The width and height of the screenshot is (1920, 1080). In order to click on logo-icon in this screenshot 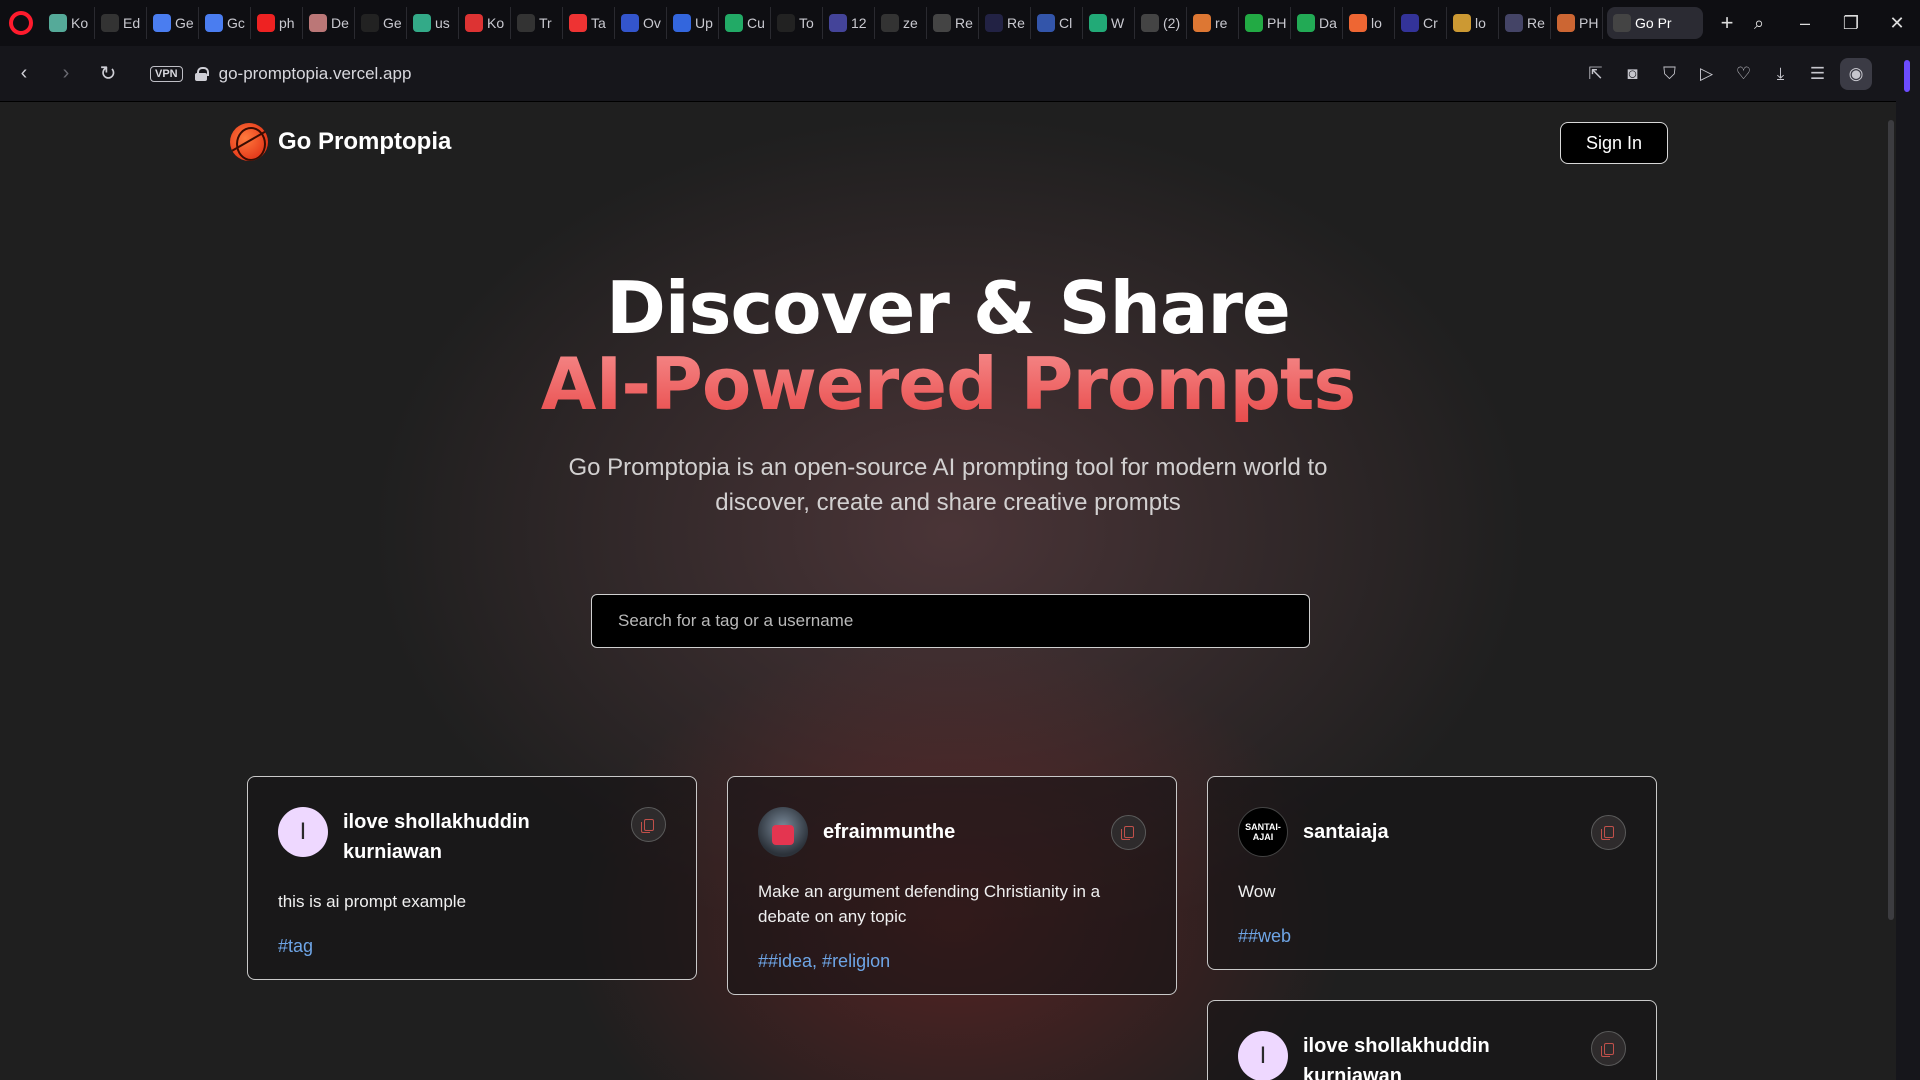, I will do `click(249, 142)`.